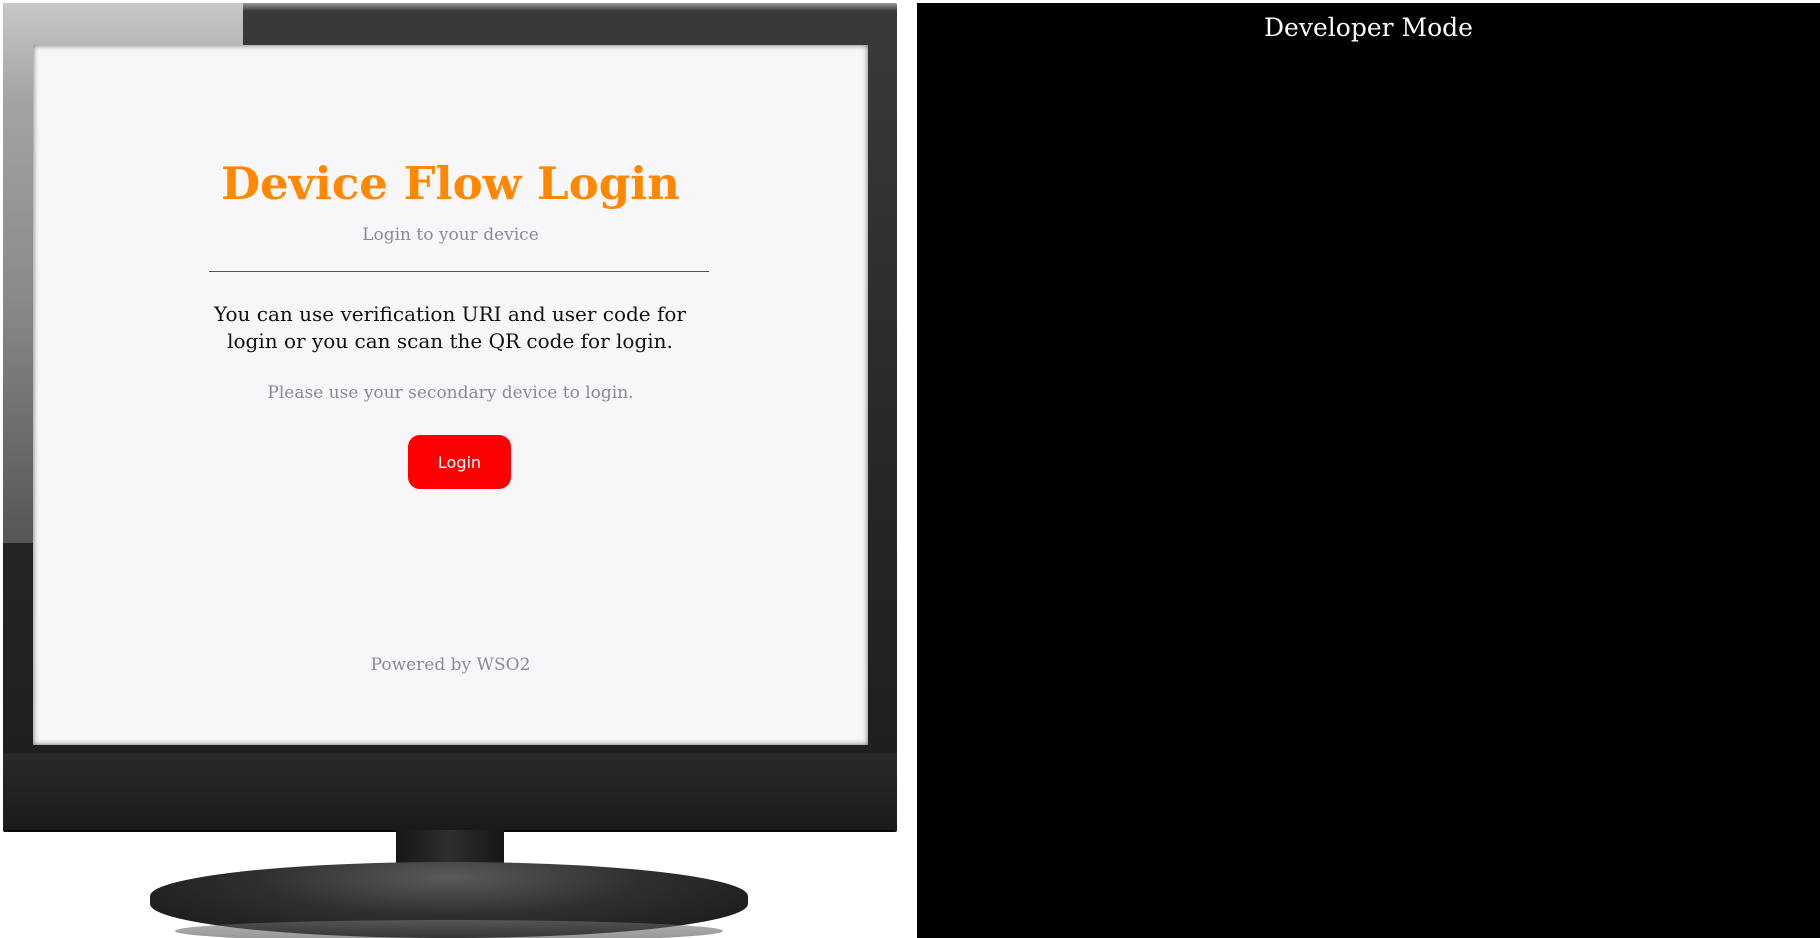 This screenshot has height=938, width=1820. Describe the element at coordinates (1368, 27) in the screenshot. I see `developer-mode-title: Developer Mode` at that location.